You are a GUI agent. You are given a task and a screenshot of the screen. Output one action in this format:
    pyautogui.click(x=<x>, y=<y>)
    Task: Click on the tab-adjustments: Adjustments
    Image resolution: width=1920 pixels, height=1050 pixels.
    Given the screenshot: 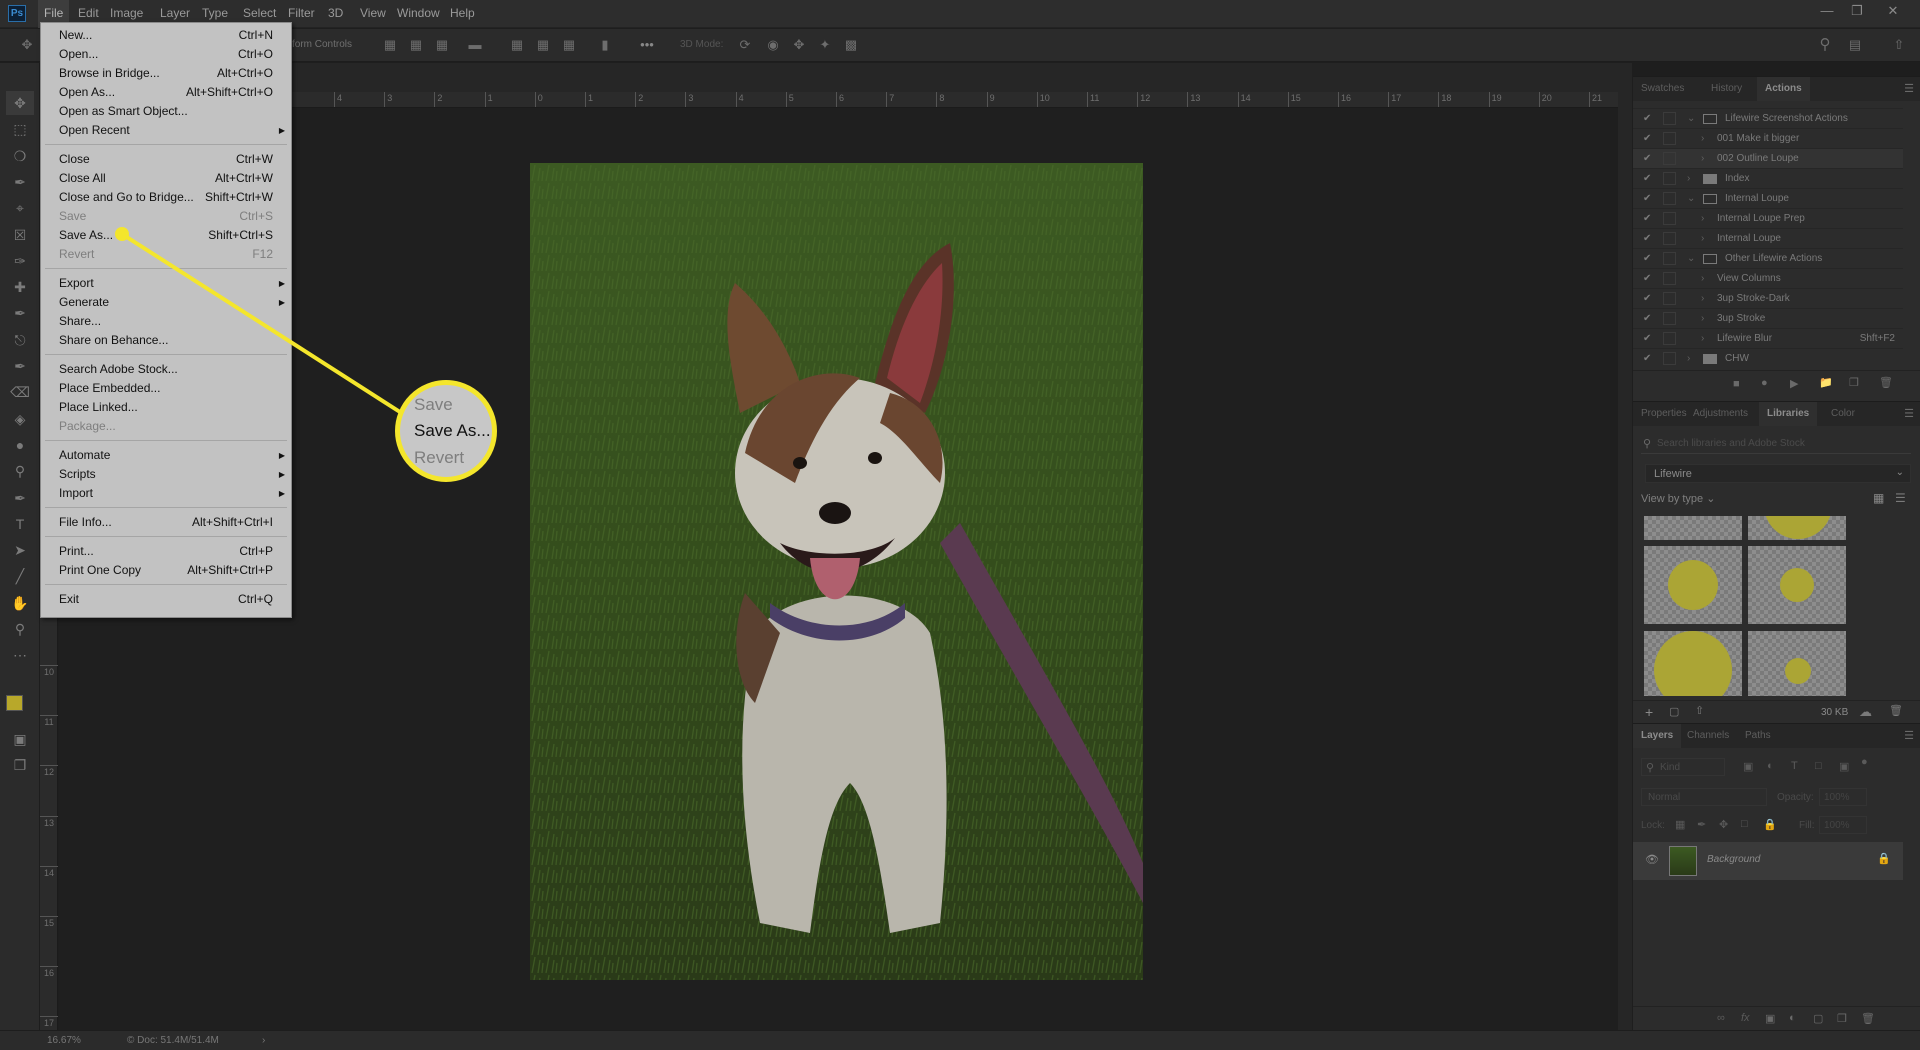 What is the action you would take?
    pyautogui.click(x=1720, y=414)
    